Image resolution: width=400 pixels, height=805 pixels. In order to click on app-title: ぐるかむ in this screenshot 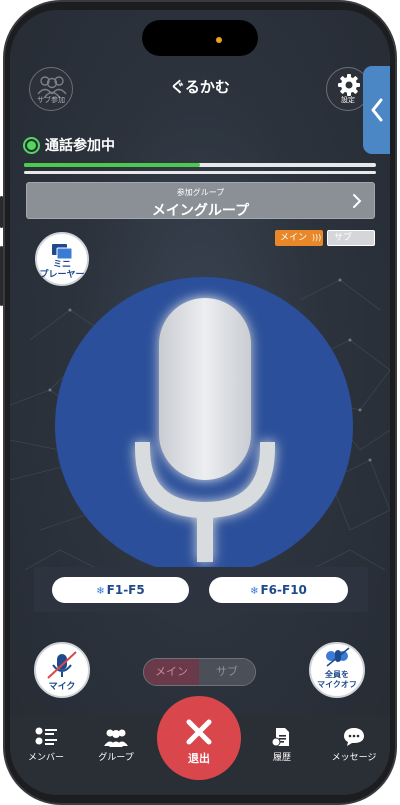, I will do `click(200, 87)`.